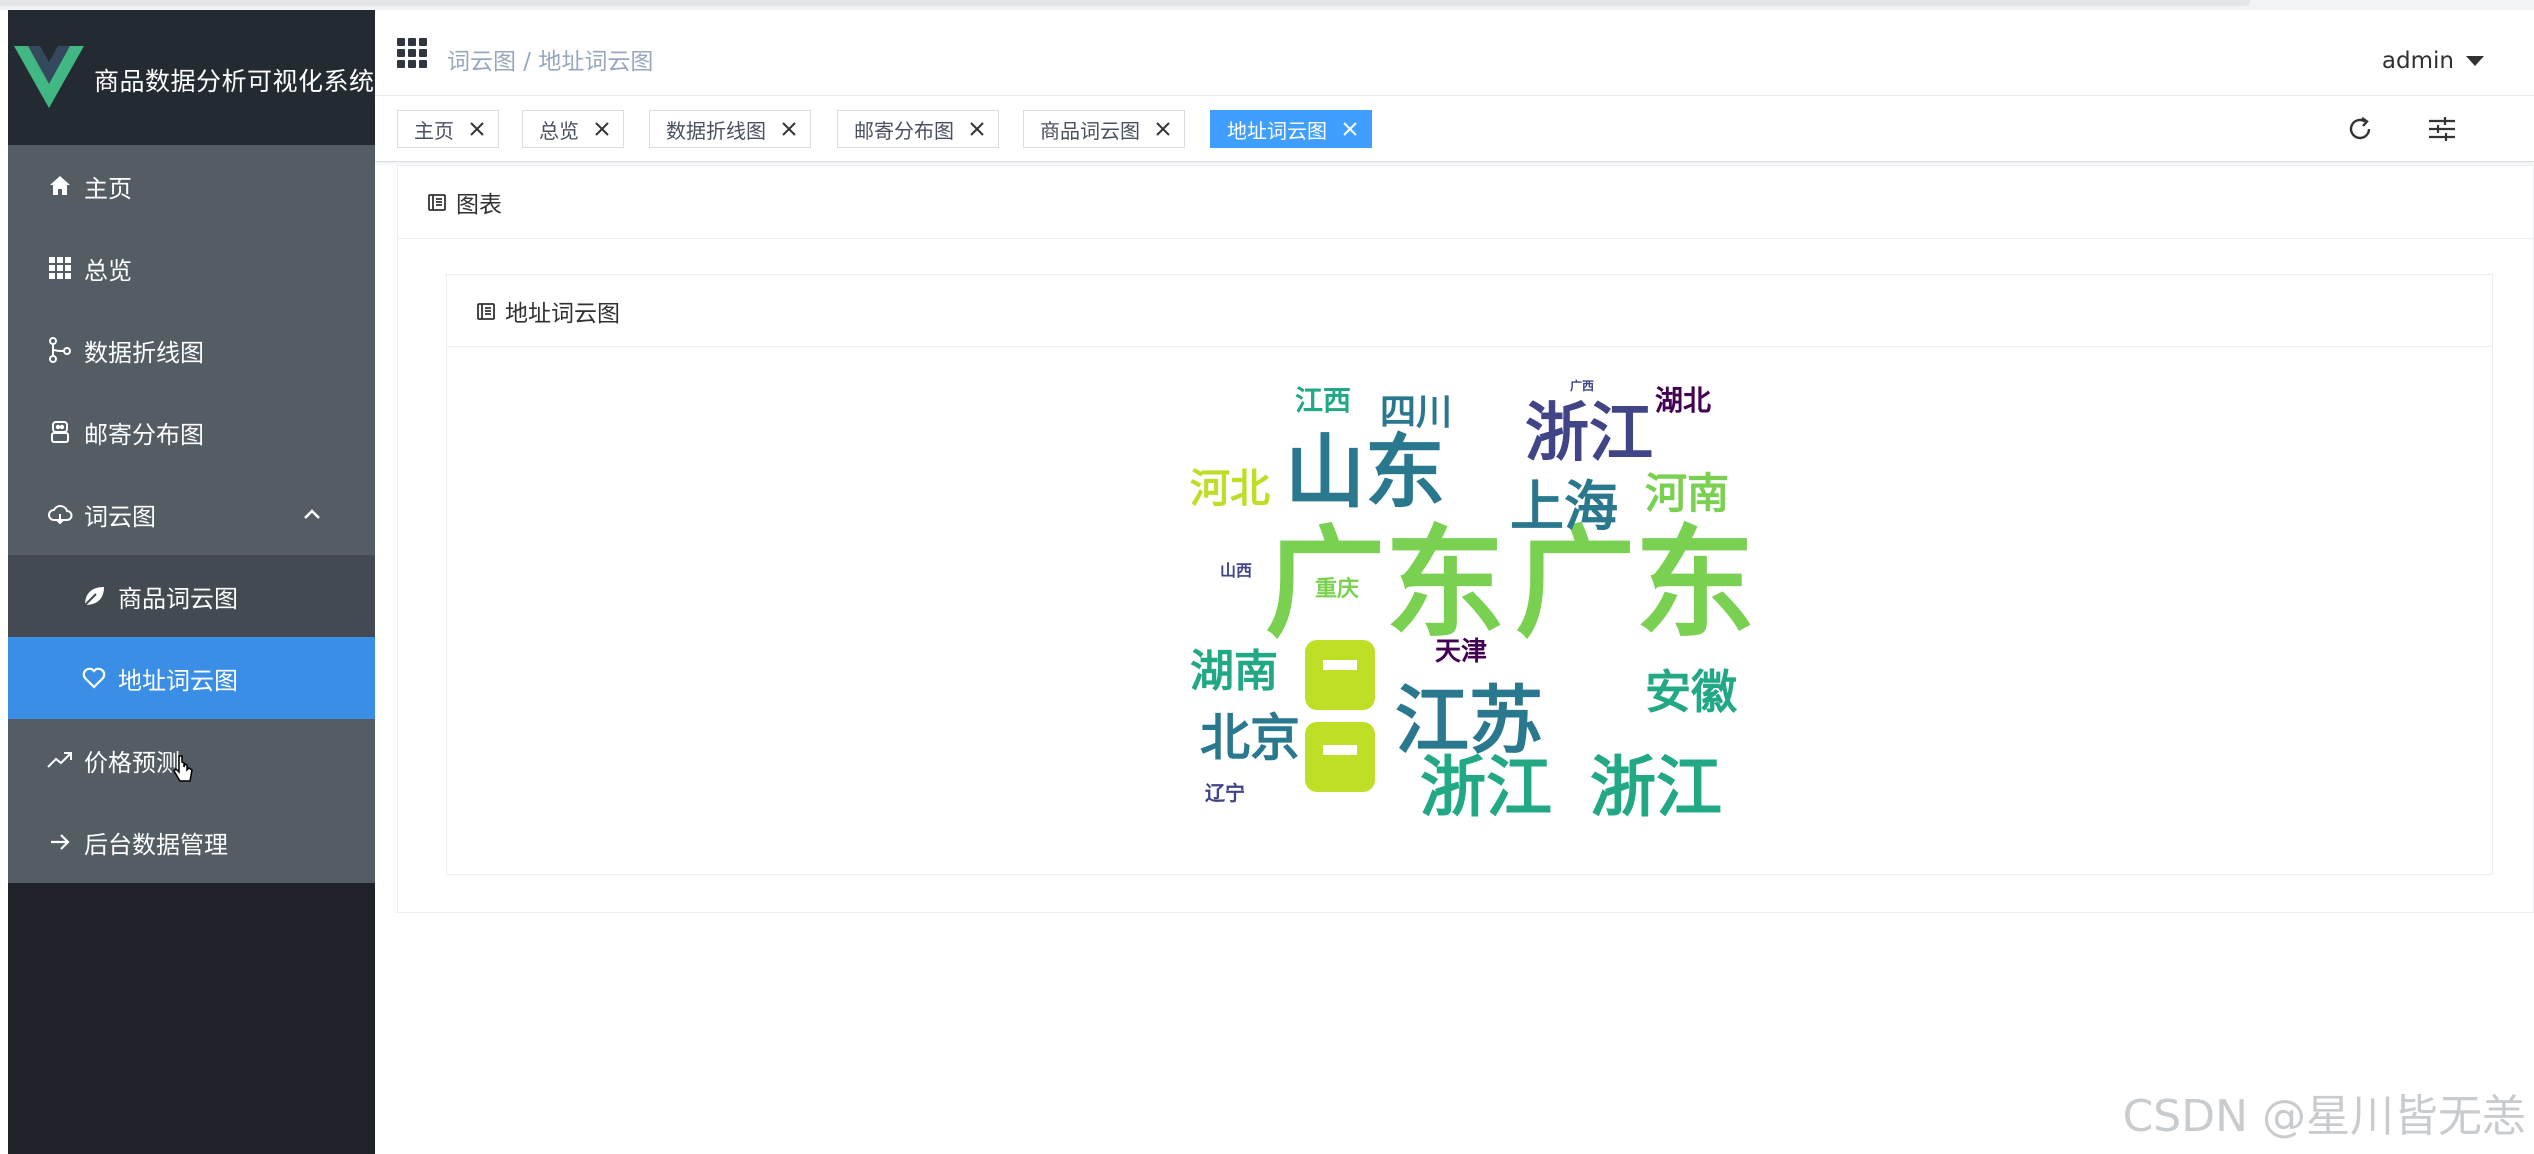  Describe the element at coordinates (49, 77) in the screenshot. I see `vue-logo-icon` at that location.